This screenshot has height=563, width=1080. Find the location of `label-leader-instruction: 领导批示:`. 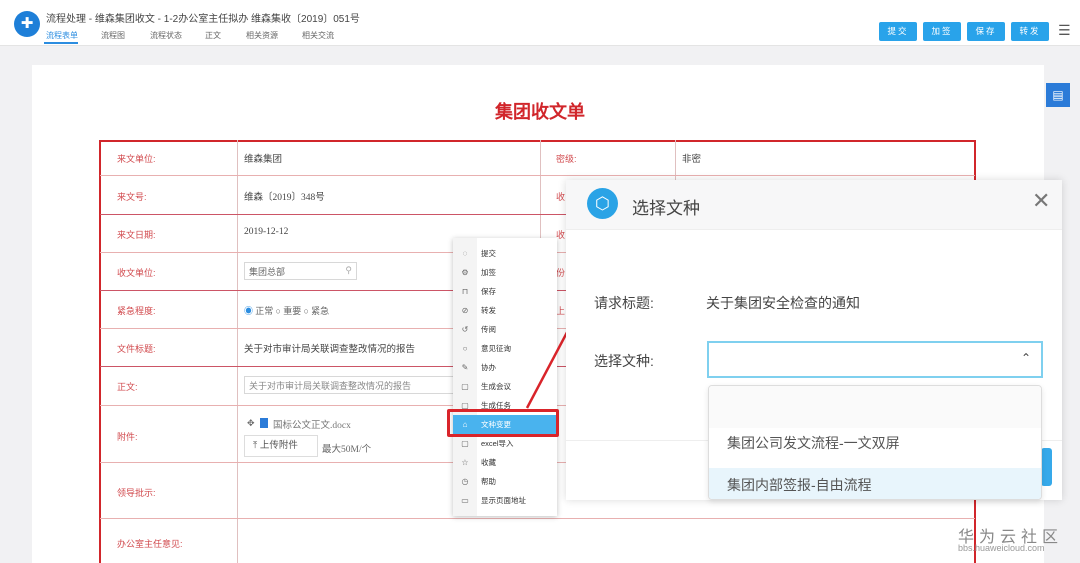

label-leader-instruction: 领导批示: is located at coordinates (136, 493).